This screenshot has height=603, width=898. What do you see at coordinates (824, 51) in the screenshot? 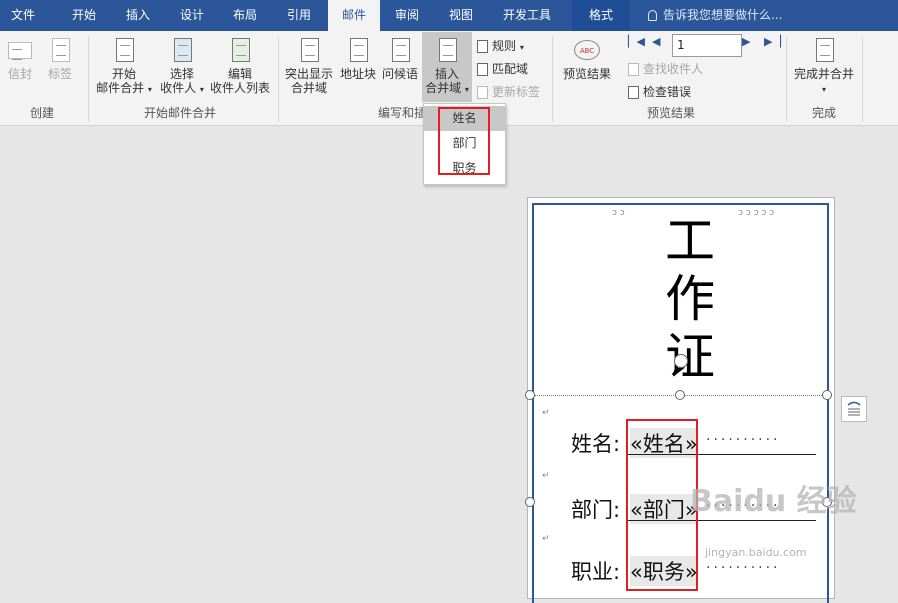
I see `finish-merge-icon` at bounding box center [824, 51].